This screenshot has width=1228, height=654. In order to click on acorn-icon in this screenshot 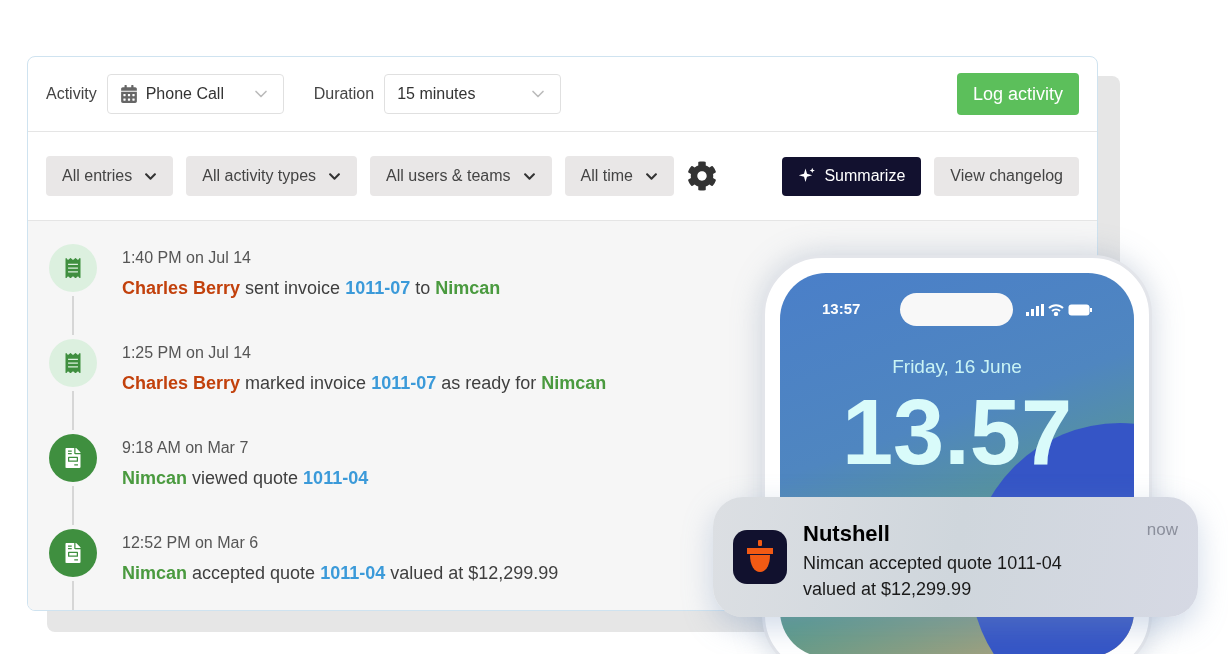, I will do `click(760, 557)`.